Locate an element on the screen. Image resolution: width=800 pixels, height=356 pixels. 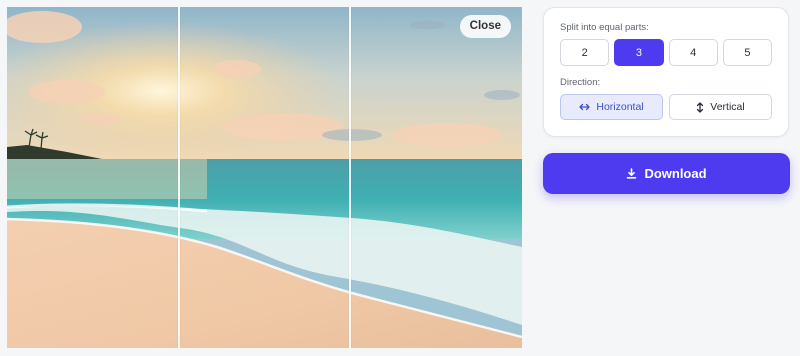
split-parts-label: Split into equal parts: is located at coordinates (604, 27).